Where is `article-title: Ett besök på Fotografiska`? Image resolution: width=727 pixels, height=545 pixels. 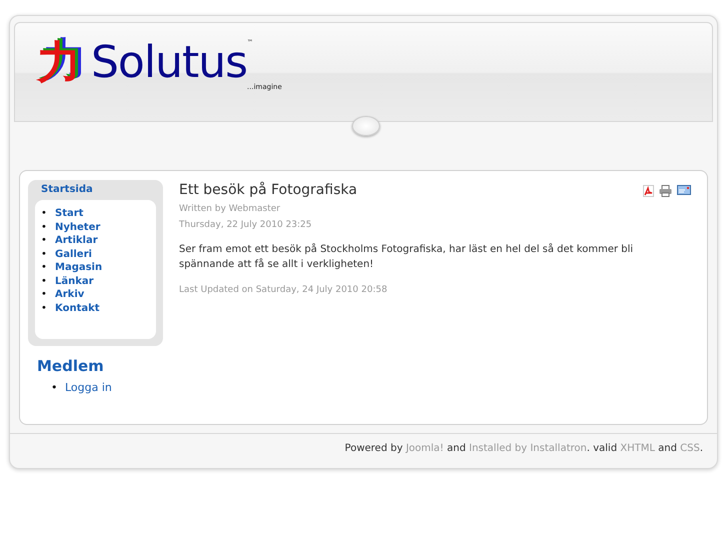
article-title: Ett besök på Fotografiska is located at coordinates (268, 190).